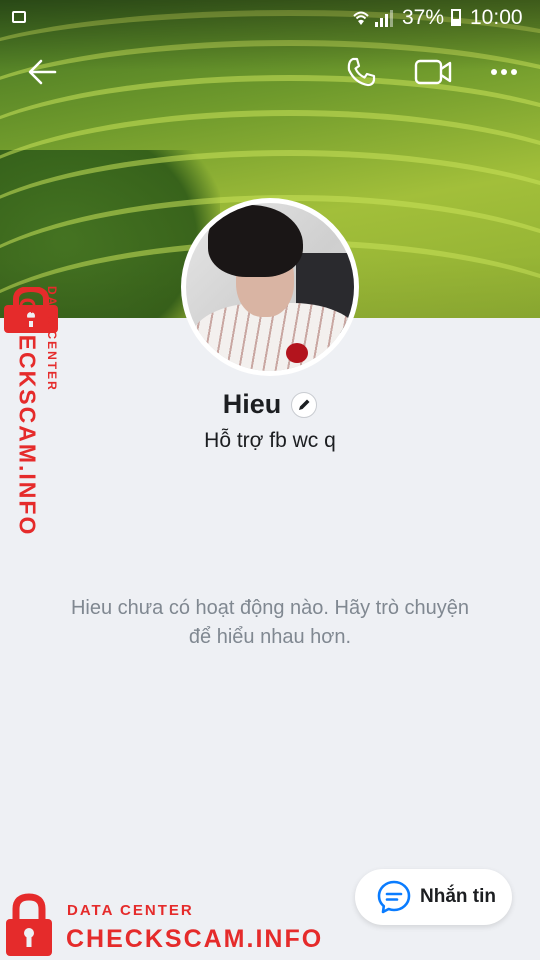 This screenshot has height=960, width=540. I want to click on video-call-button, so click(433, 72).